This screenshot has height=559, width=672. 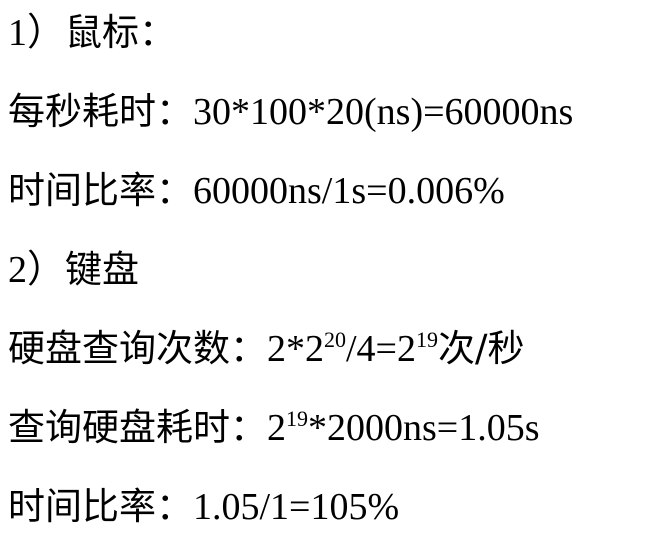 What do you see at coordinates (137, 427) in the screenshot?
I see `line-label: 查询硬盘耗时：` at bounding box center [137, 427].